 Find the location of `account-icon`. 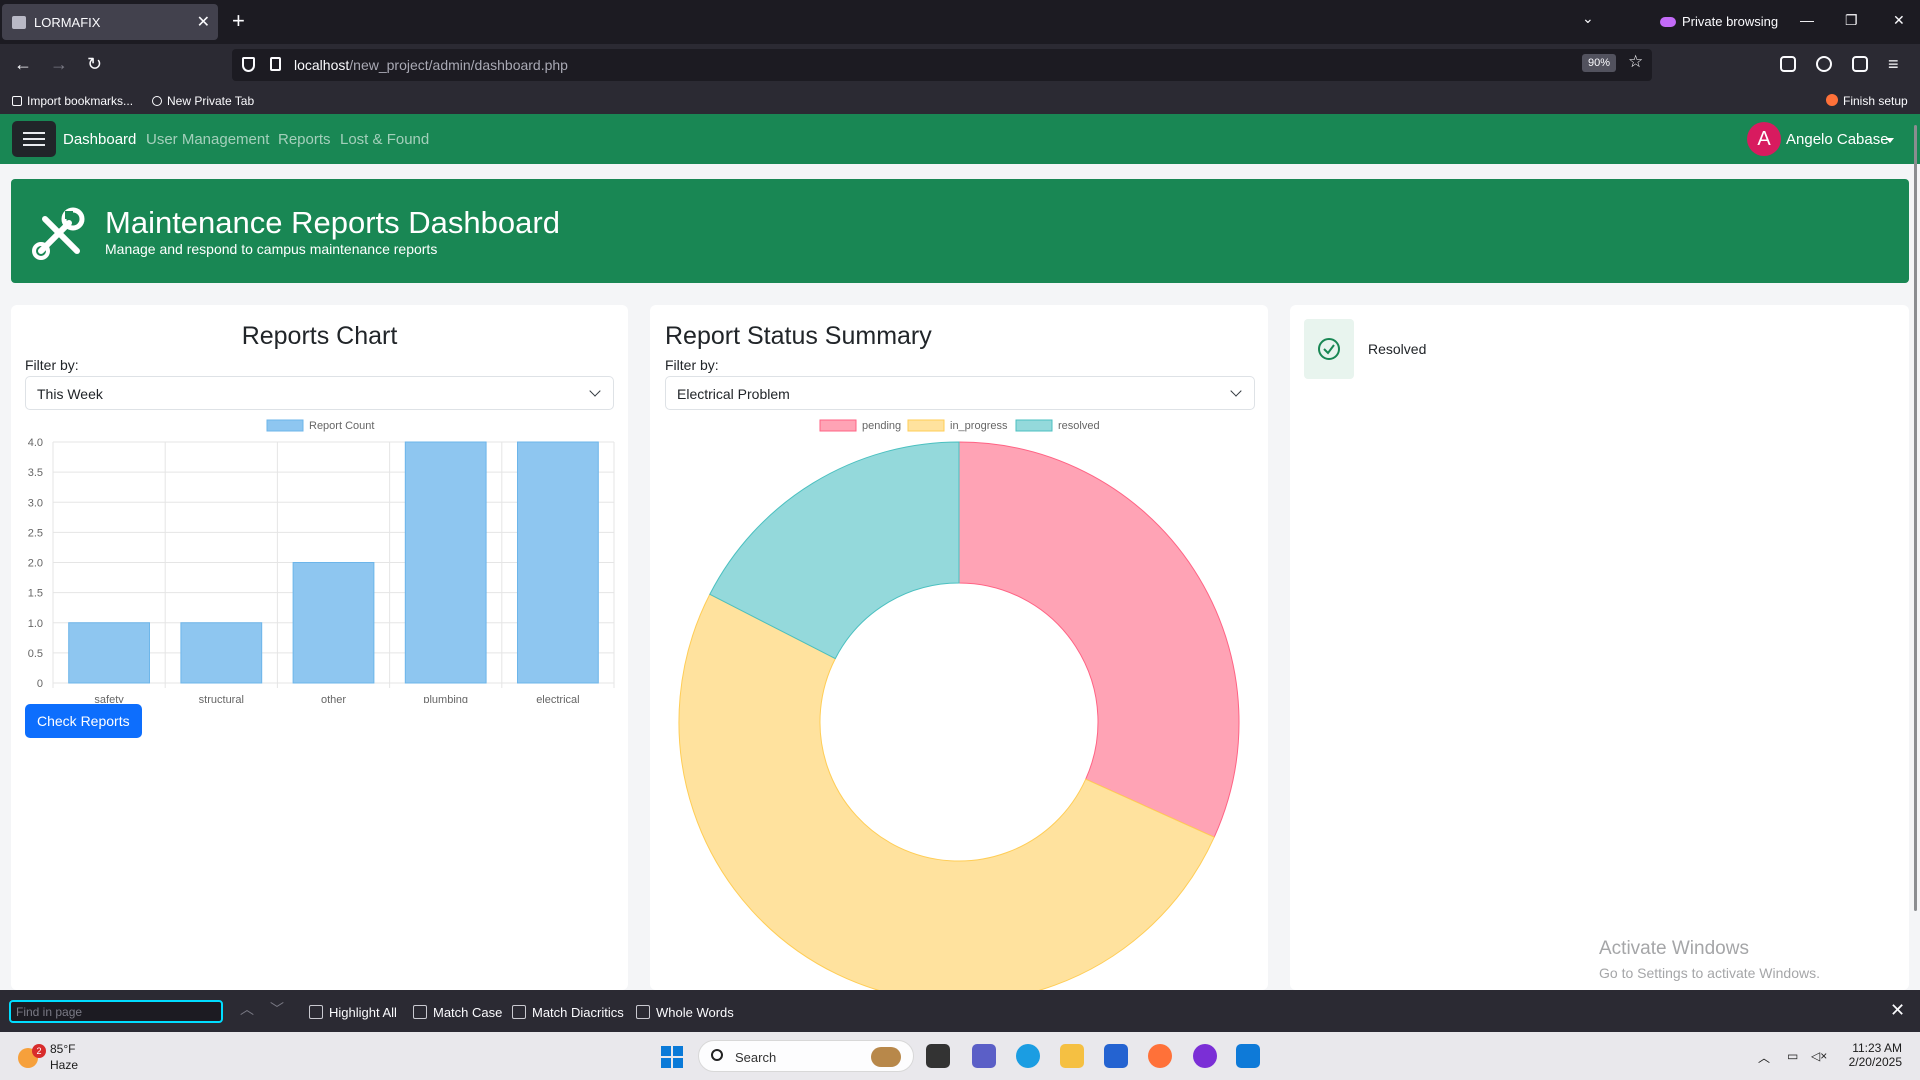

account-icon is located at coordinates (1824, 64).